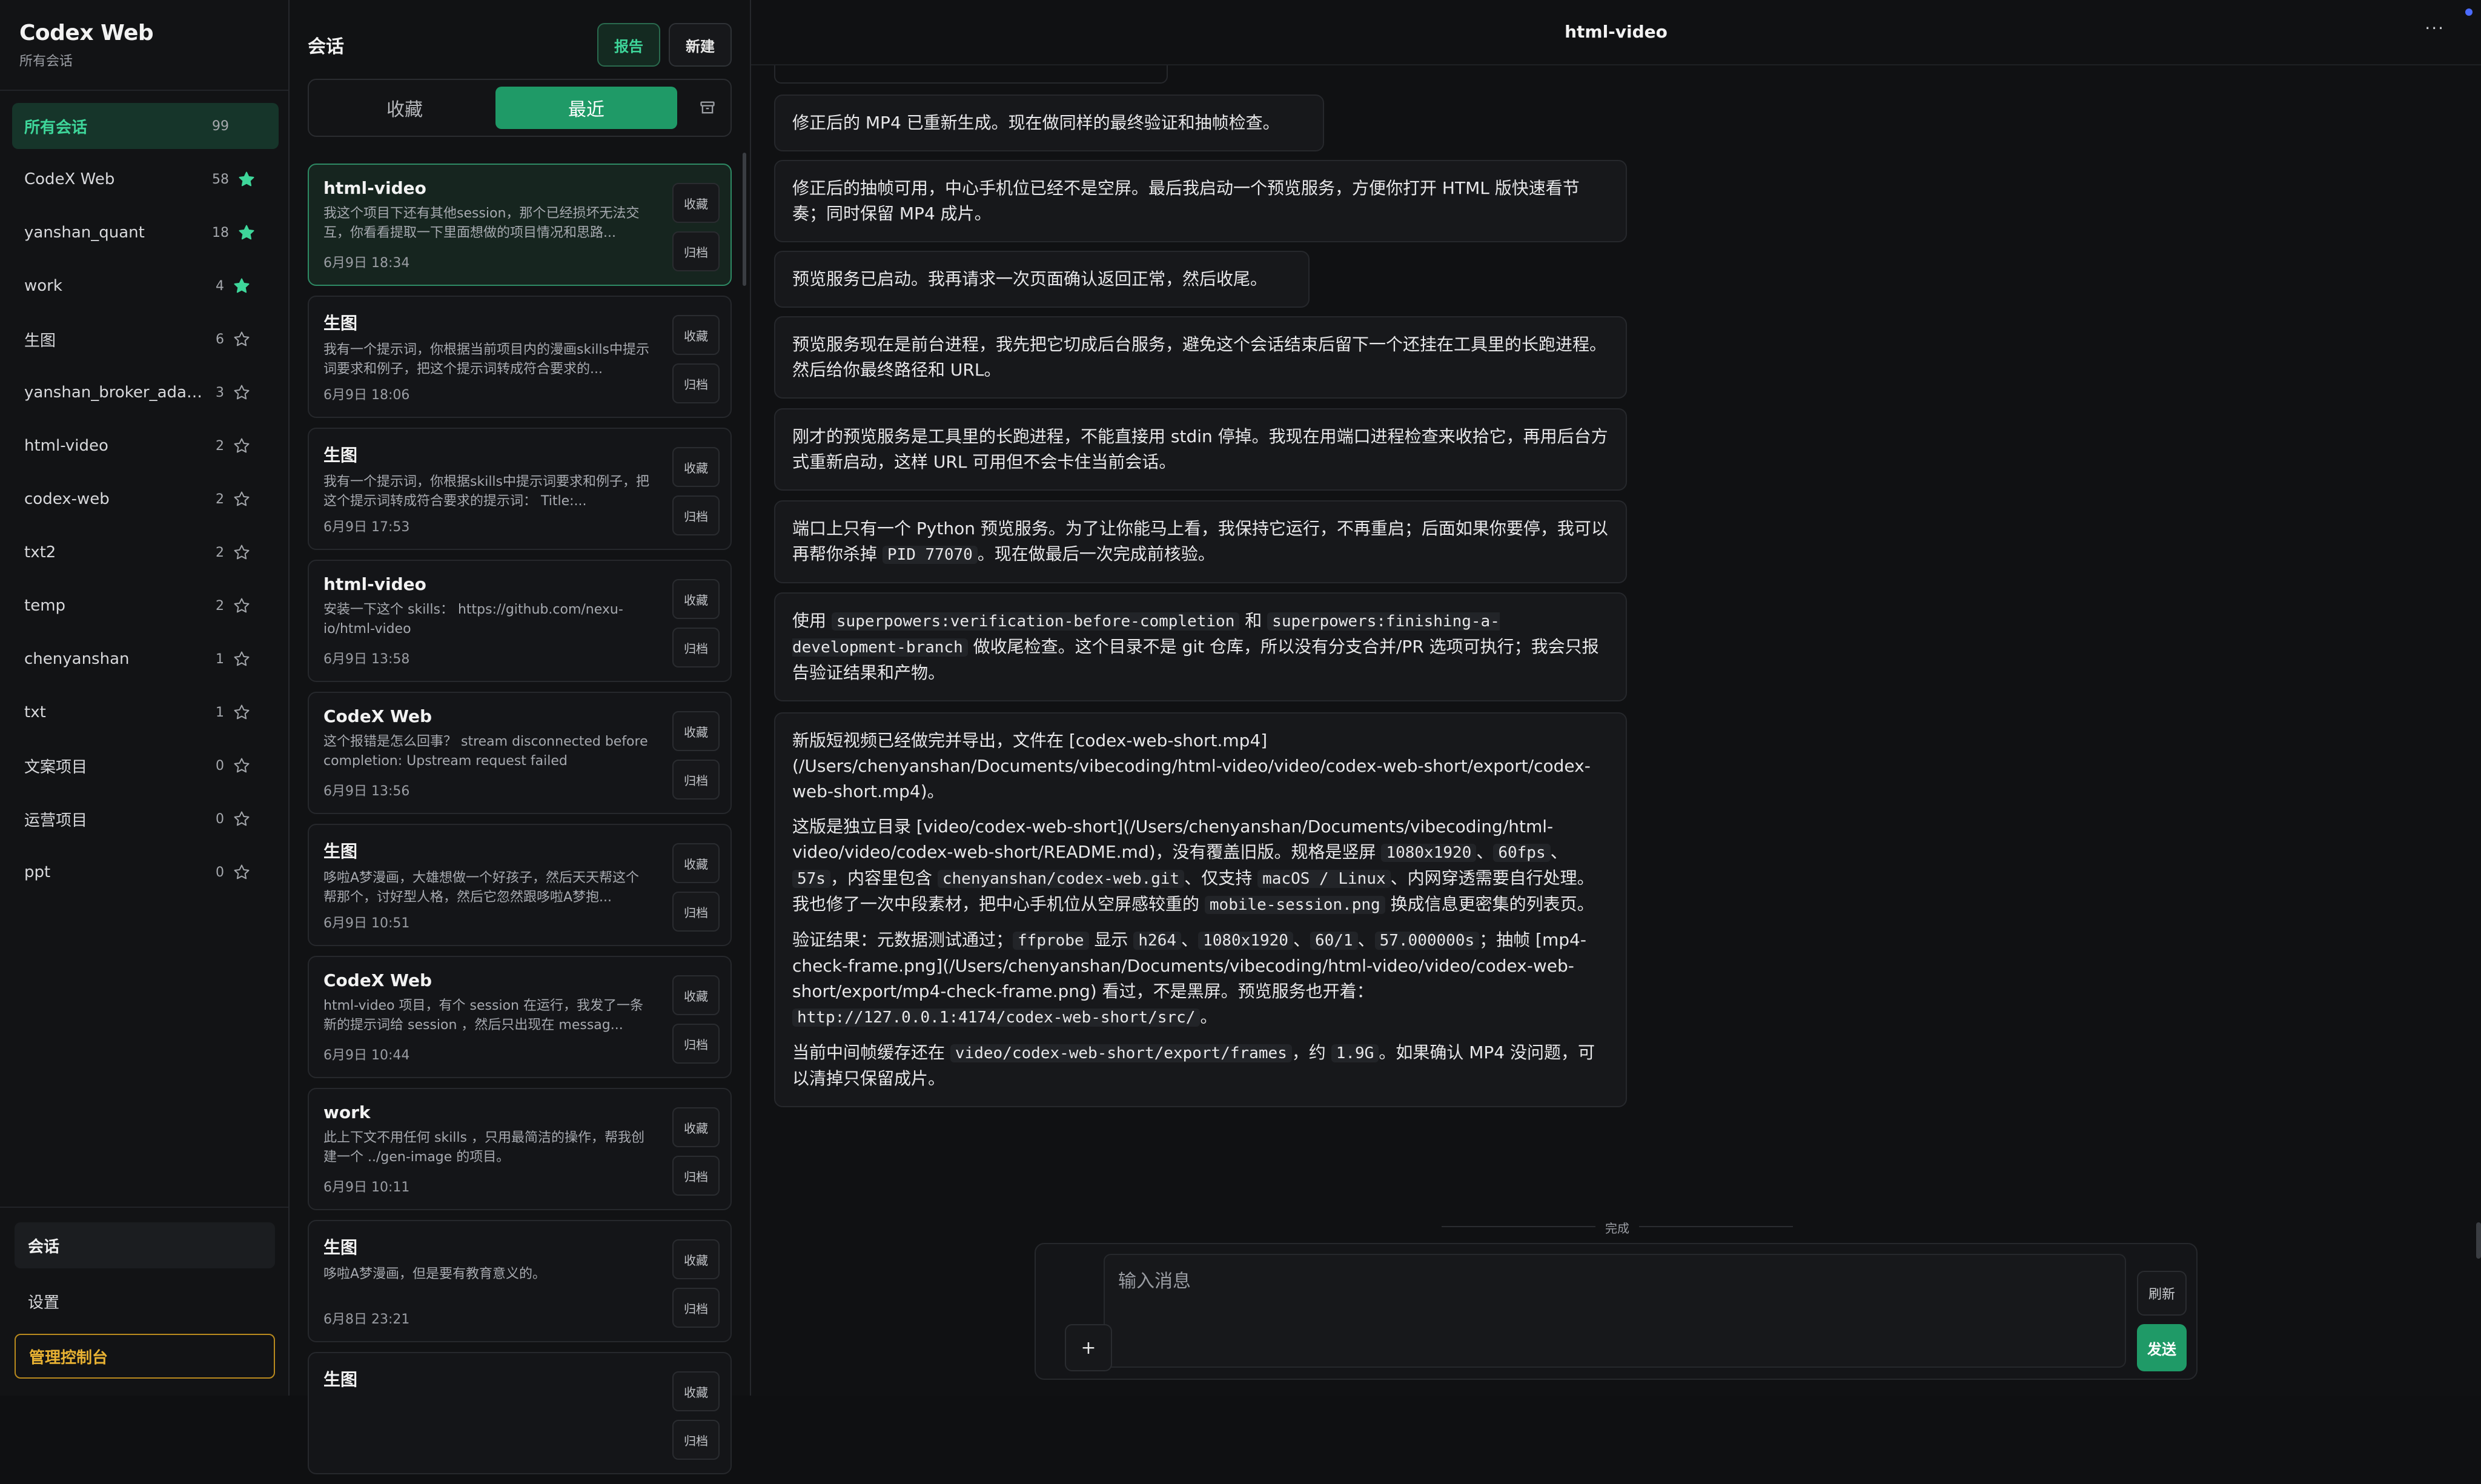  Describe the element at coordinates (2469, 12) in the screenshot. I see `status-dot` at that location.